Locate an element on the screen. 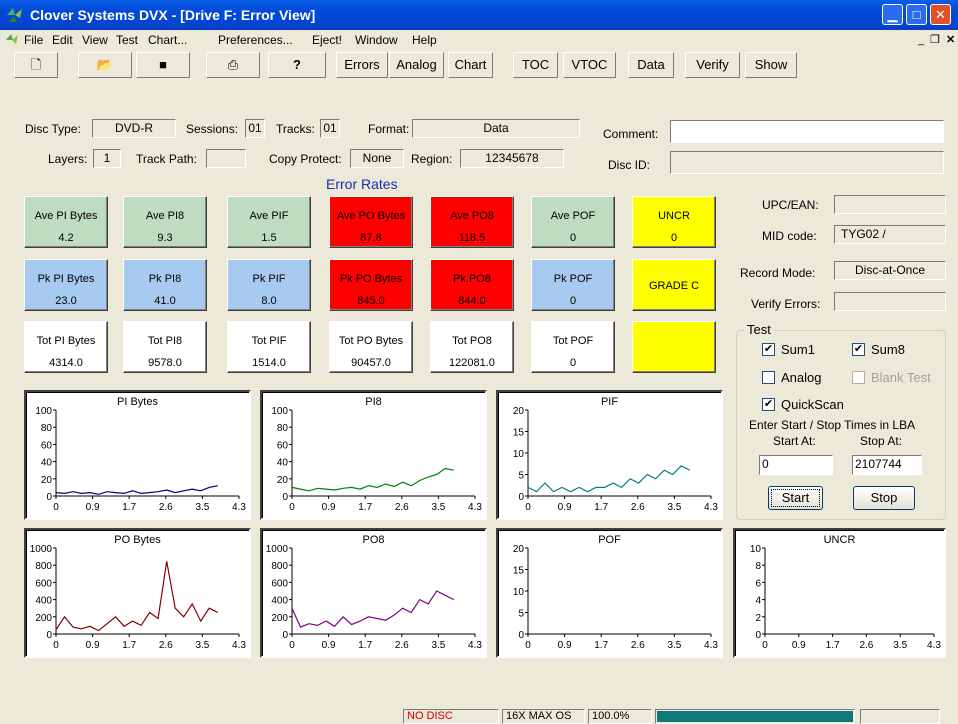  pk-box-value: 844.0 is located at coordinates (472, 301).